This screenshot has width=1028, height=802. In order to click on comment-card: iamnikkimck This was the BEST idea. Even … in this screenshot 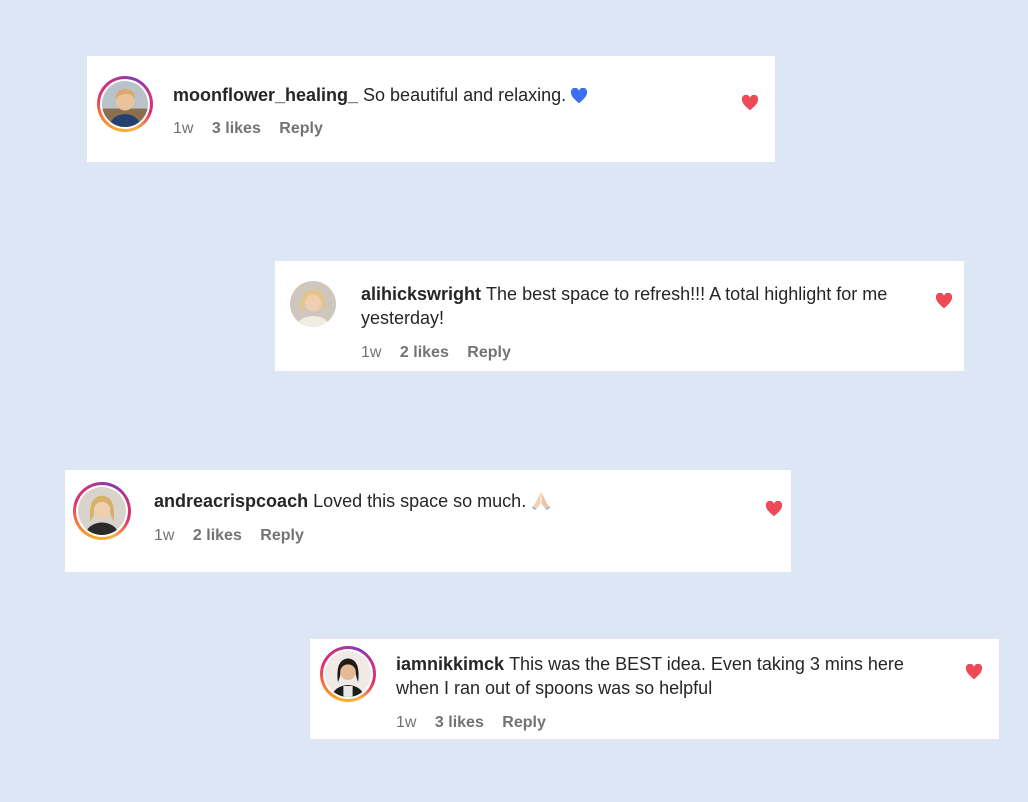, I will do `click(654, 689)`.